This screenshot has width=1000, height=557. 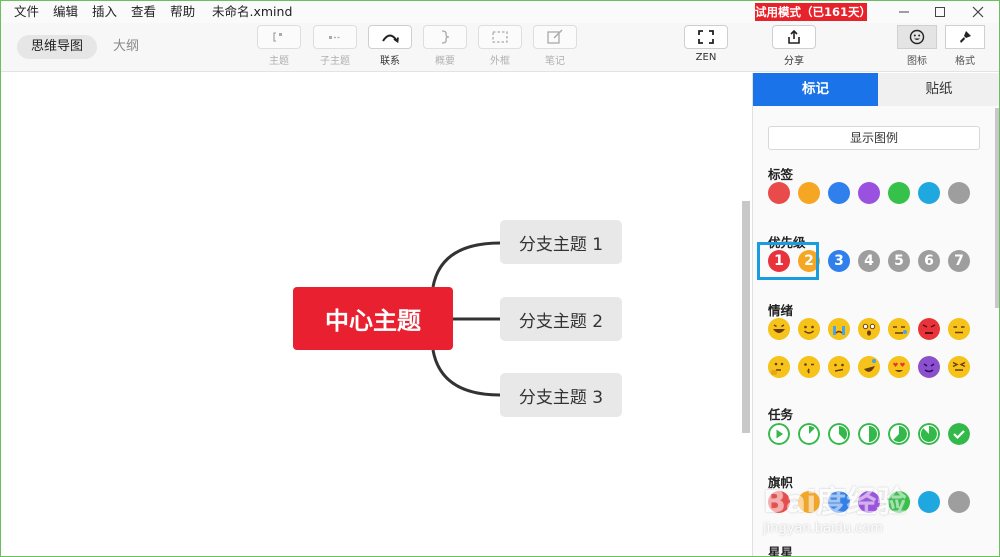 What do you see at coordinates (959, 261) in the screenshot?
I see `priority-7-icon: 7` at bounding box center [959, 261].